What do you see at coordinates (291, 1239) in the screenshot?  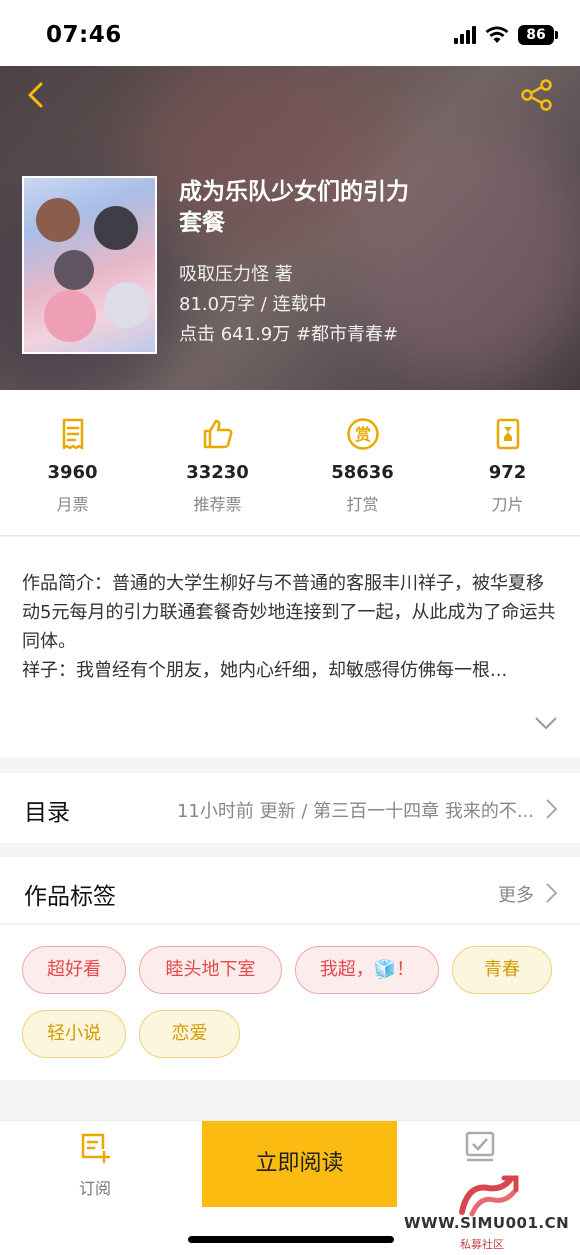 I see `home-indicator` at bounding box center [291, 1239].